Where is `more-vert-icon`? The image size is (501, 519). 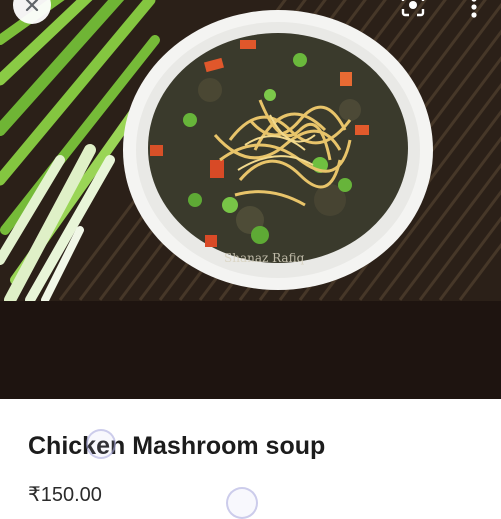 more-vert-icon is located at coordinates (474, 9).